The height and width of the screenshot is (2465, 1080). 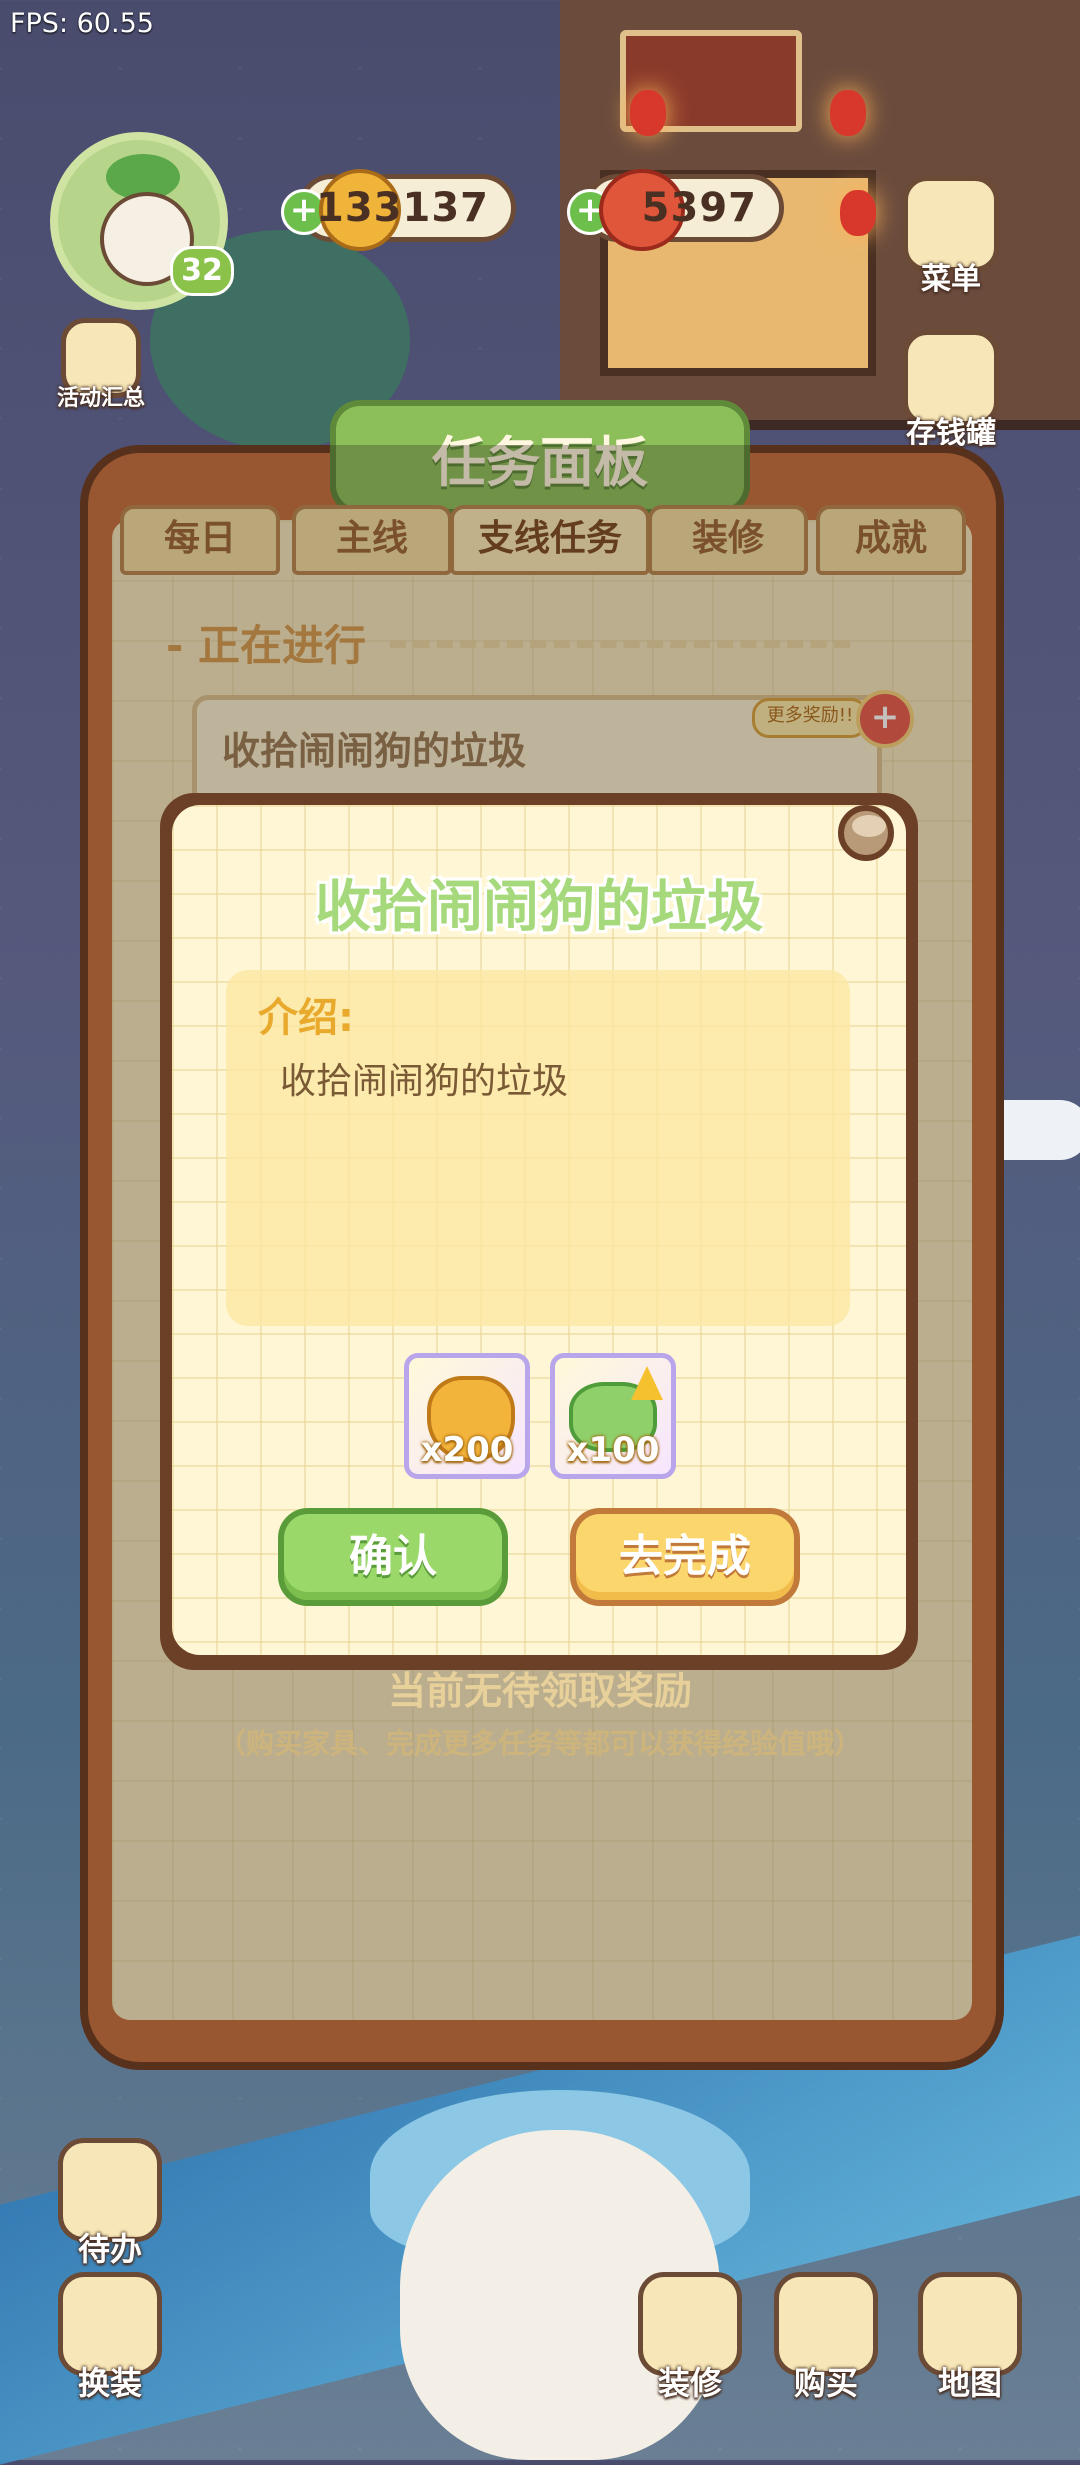 I want to click on buy-label: 购买, so click(x=825, y=2383).